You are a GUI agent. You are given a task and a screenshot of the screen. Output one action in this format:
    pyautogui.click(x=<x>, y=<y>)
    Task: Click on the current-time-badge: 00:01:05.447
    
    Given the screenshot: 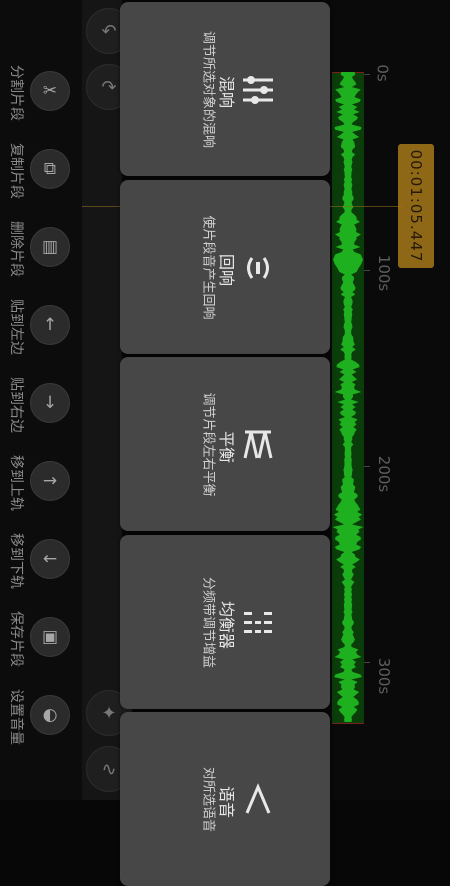 What is the action you would take?
    pyautogui.click(x=416, y=206)
    